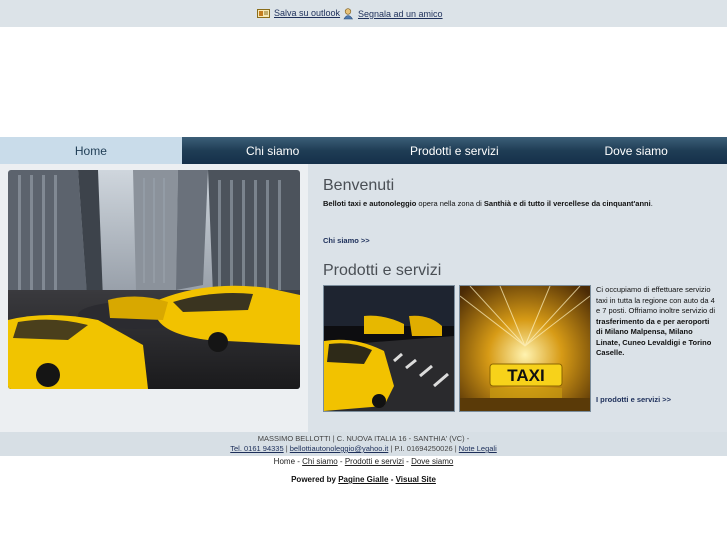 This screenshot has height=545, width=727. I want to click on prodotti-servizi-more-link: I prodotti e servizi >>, so click(633, 399).